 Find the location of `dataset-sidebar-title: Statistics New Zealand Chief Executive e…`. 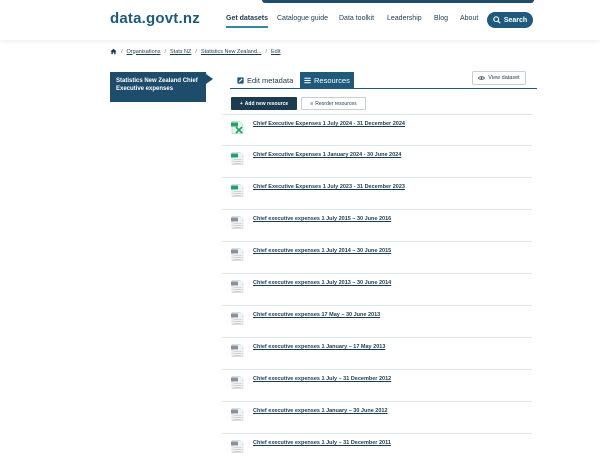

dataset-sidebar-title: Statistics New Zealand Chief Executive e… is located at coordinates (158, 87).